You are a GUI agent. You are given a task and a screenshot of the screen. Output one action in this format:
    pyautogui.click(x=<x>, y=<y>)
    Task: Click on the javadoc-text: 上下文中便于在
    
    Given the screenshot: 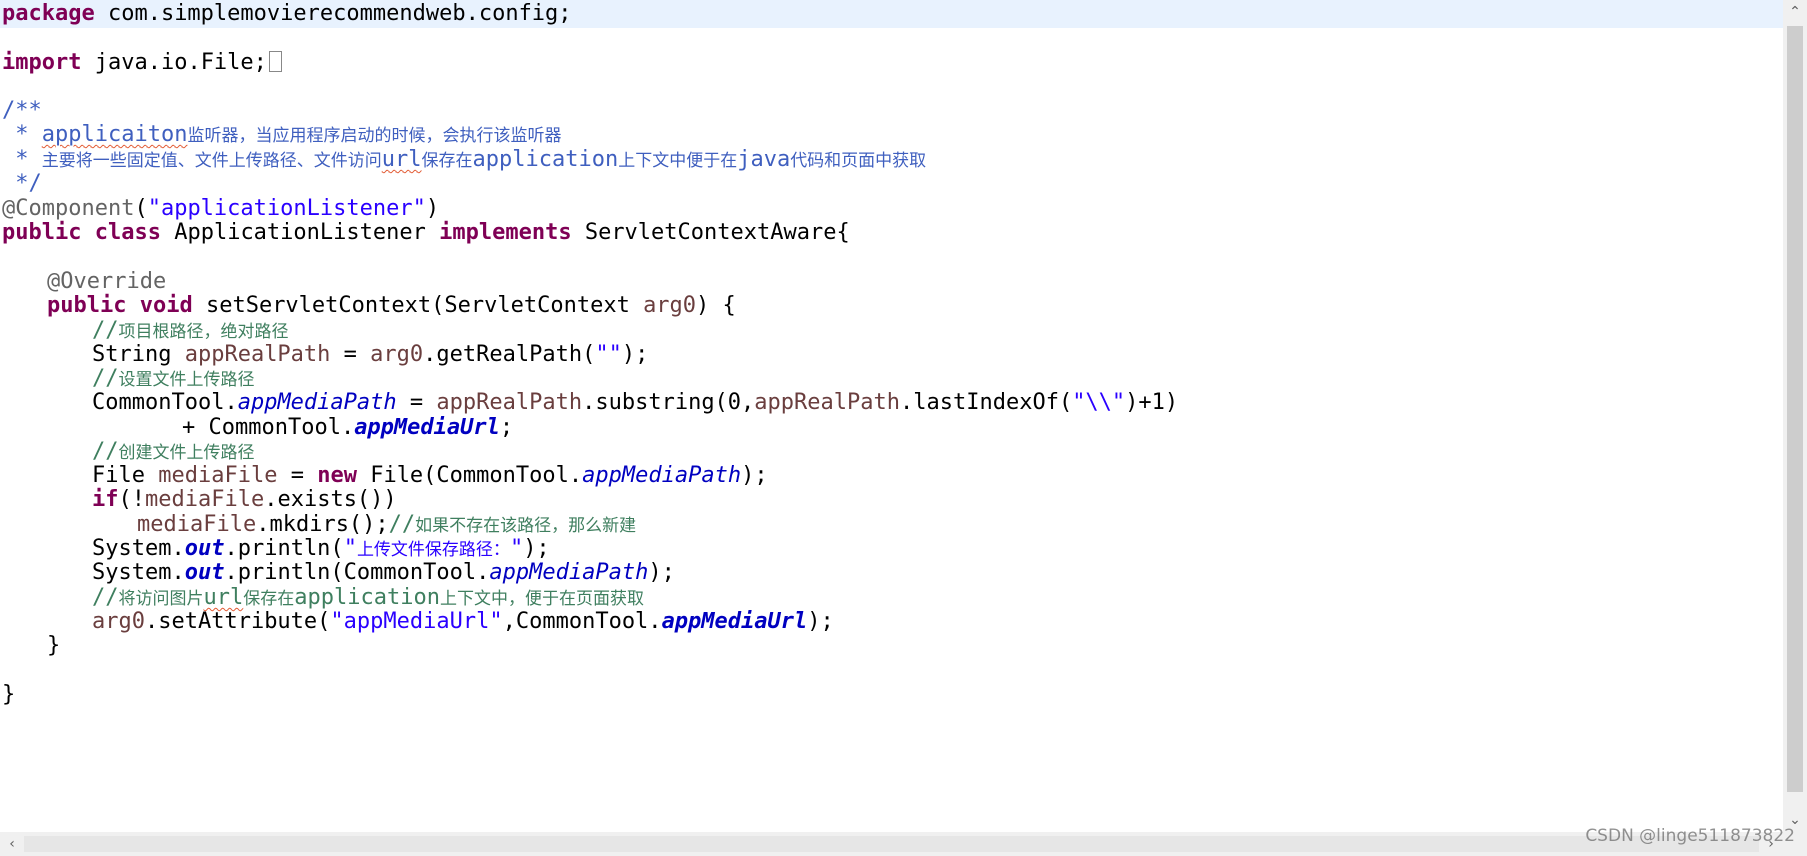 What is the action you would take?
    pyautogui.click(x=678, y=161)
    